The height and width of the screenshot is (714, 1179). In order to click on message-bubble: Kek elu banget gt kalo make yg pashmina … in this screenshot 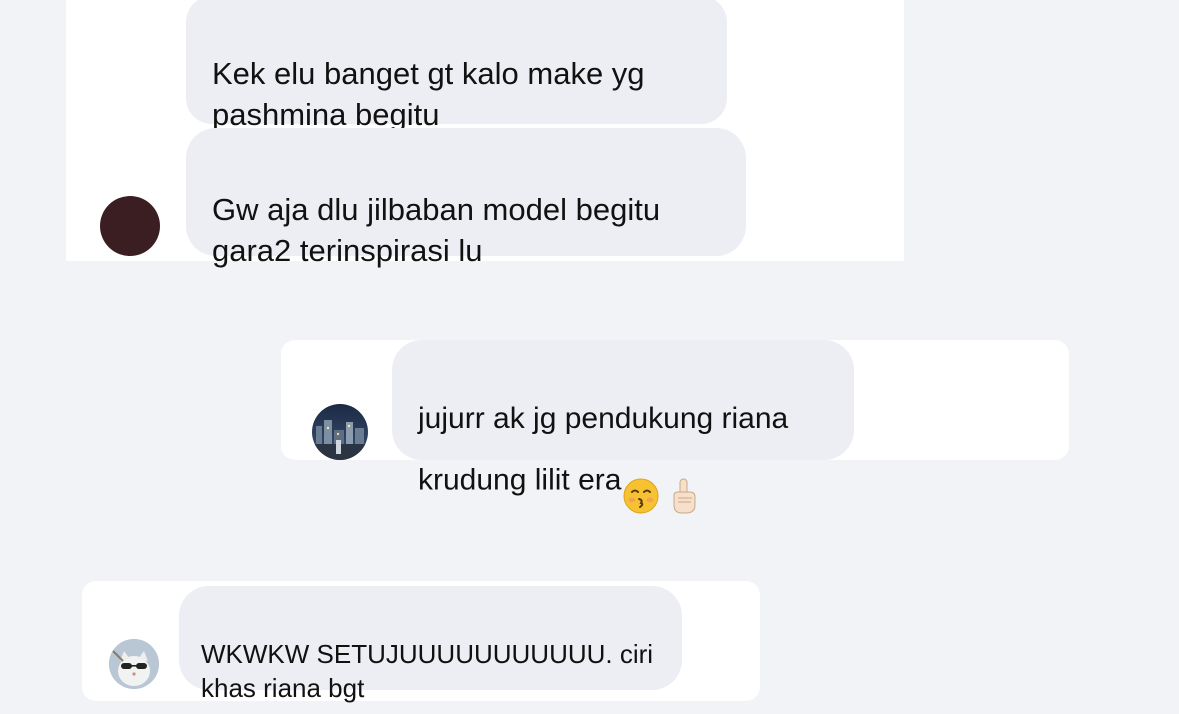, I will do `click(456, 66)`.